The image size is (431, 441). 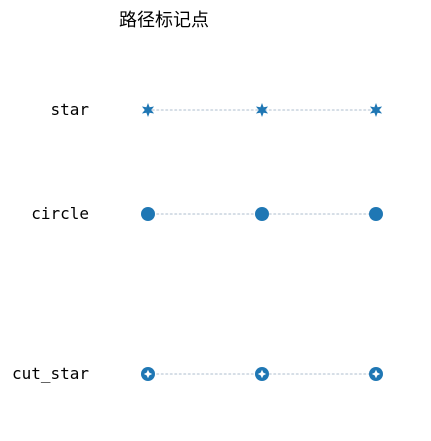 I want to click on row-circle: circle, so click(x=207, y=213).